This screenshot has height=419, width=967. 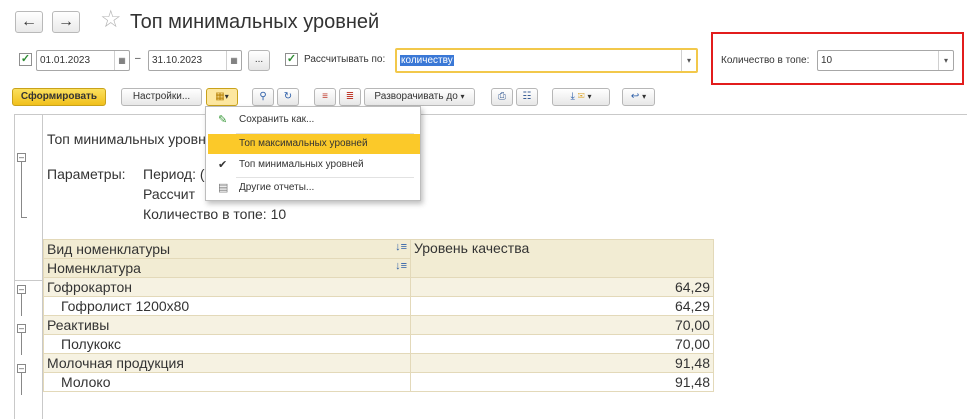 I want to click on table-header-row: Вид номенклатуры ↓≡ Уровень качества, so click(x=378, y=258).